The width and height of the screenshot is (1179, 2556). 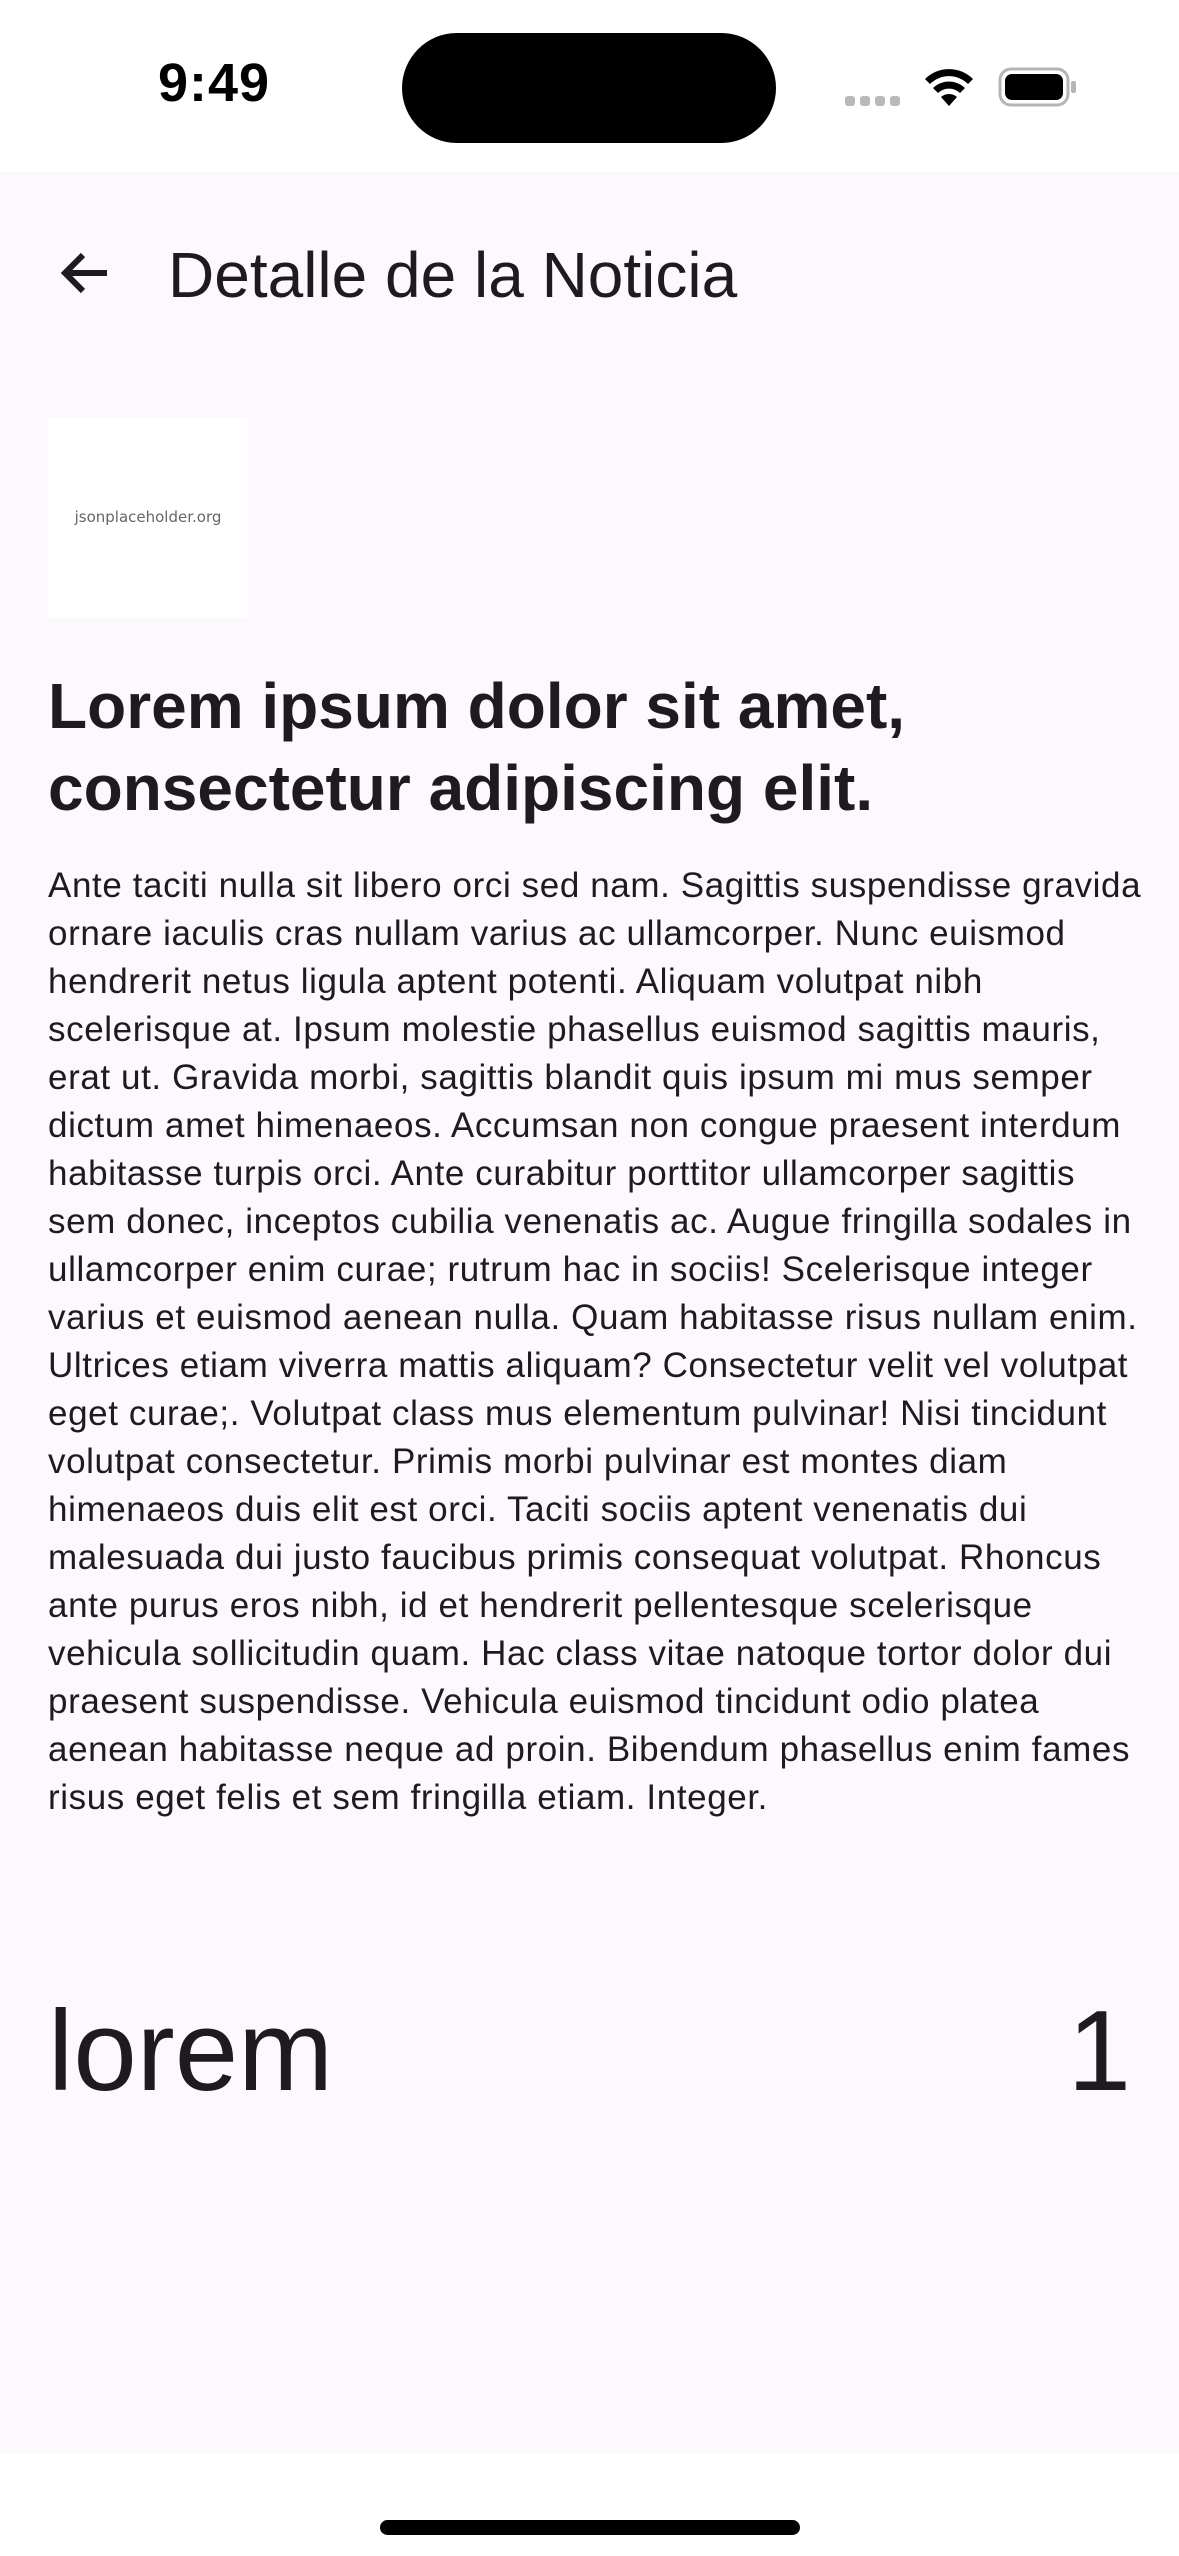 I want to click on wifi-icon, so click(x=949, y=87).